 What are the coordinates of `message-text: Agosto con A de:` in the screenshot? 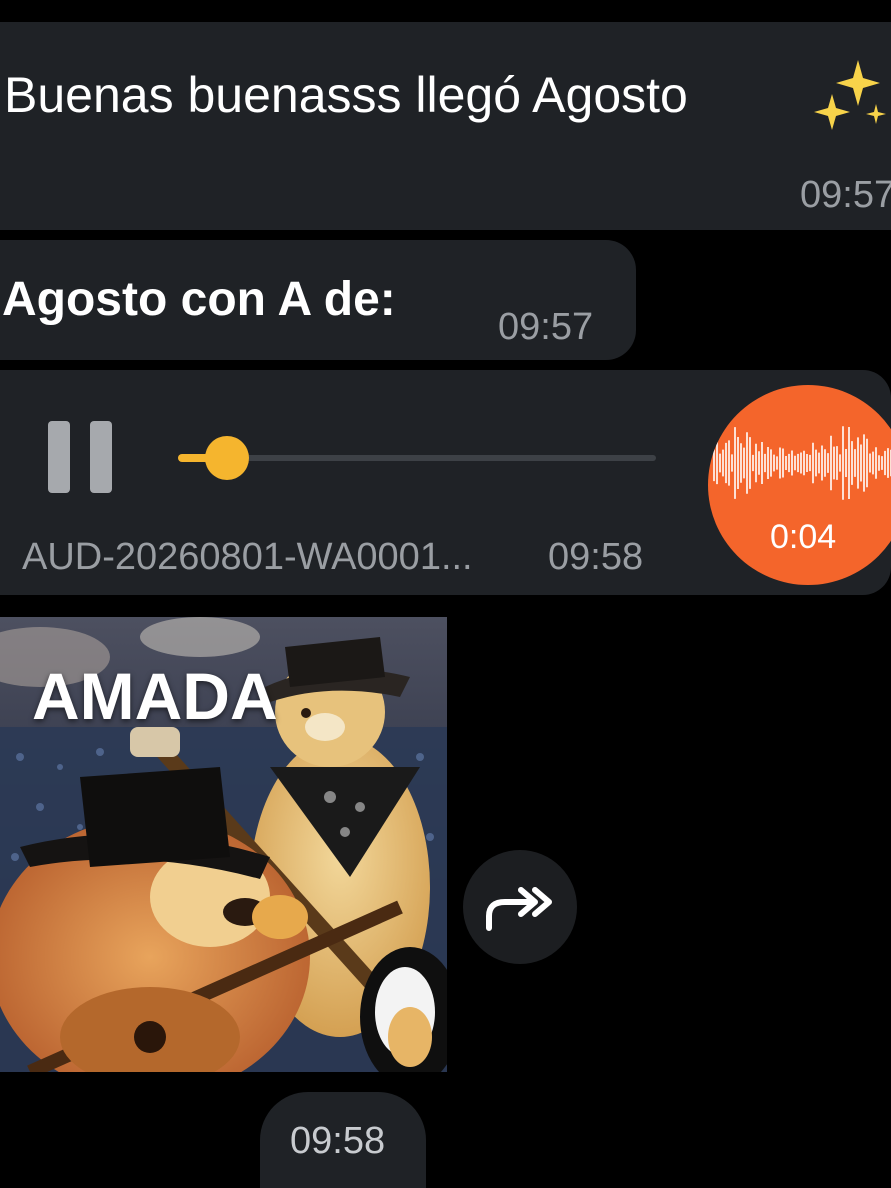 It's located at (199, 299).